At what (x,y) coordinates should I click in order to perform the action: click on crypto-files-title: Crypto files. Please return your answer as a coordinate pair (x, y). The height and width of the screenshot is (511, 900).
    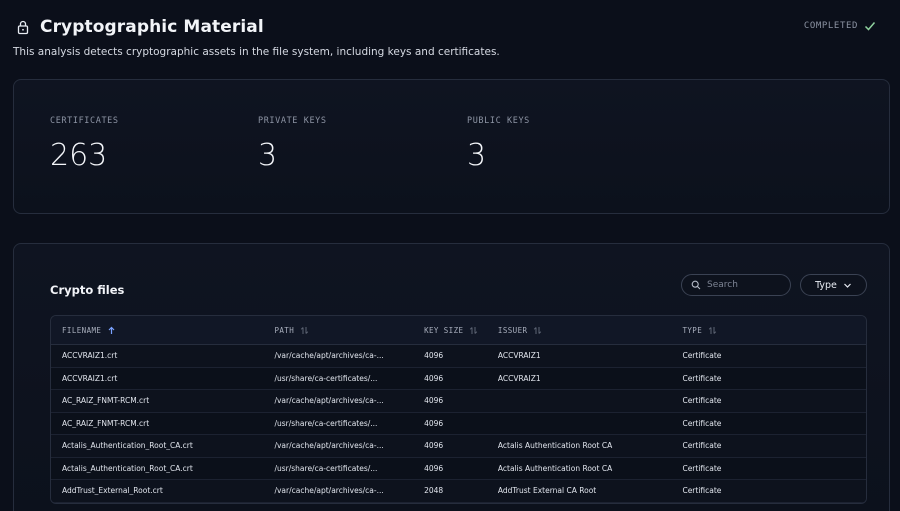
    Looking at the image, I should click on (87, 290).